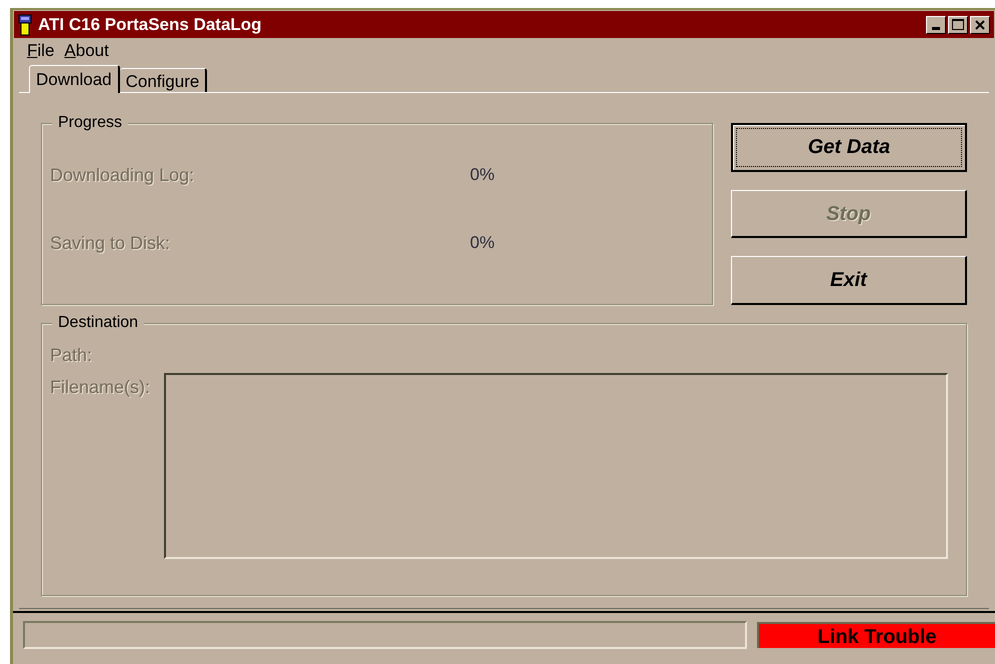 This screenshot has height=664, width=995. Describe the element at coordinates (936, 25) in the screenshot. I see `minimize-button` at that location.